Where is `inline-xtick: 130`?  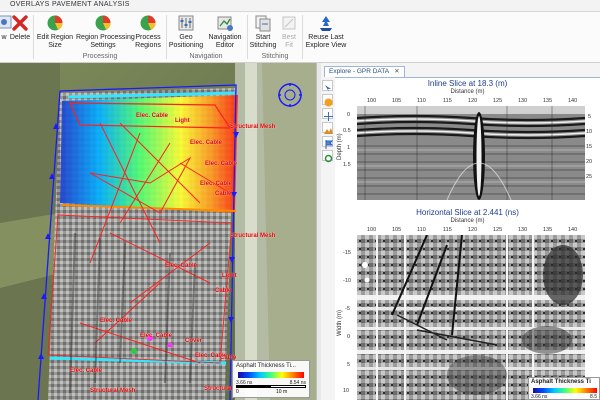 inline-xtick: 130 is located at coordinates (523, 101).